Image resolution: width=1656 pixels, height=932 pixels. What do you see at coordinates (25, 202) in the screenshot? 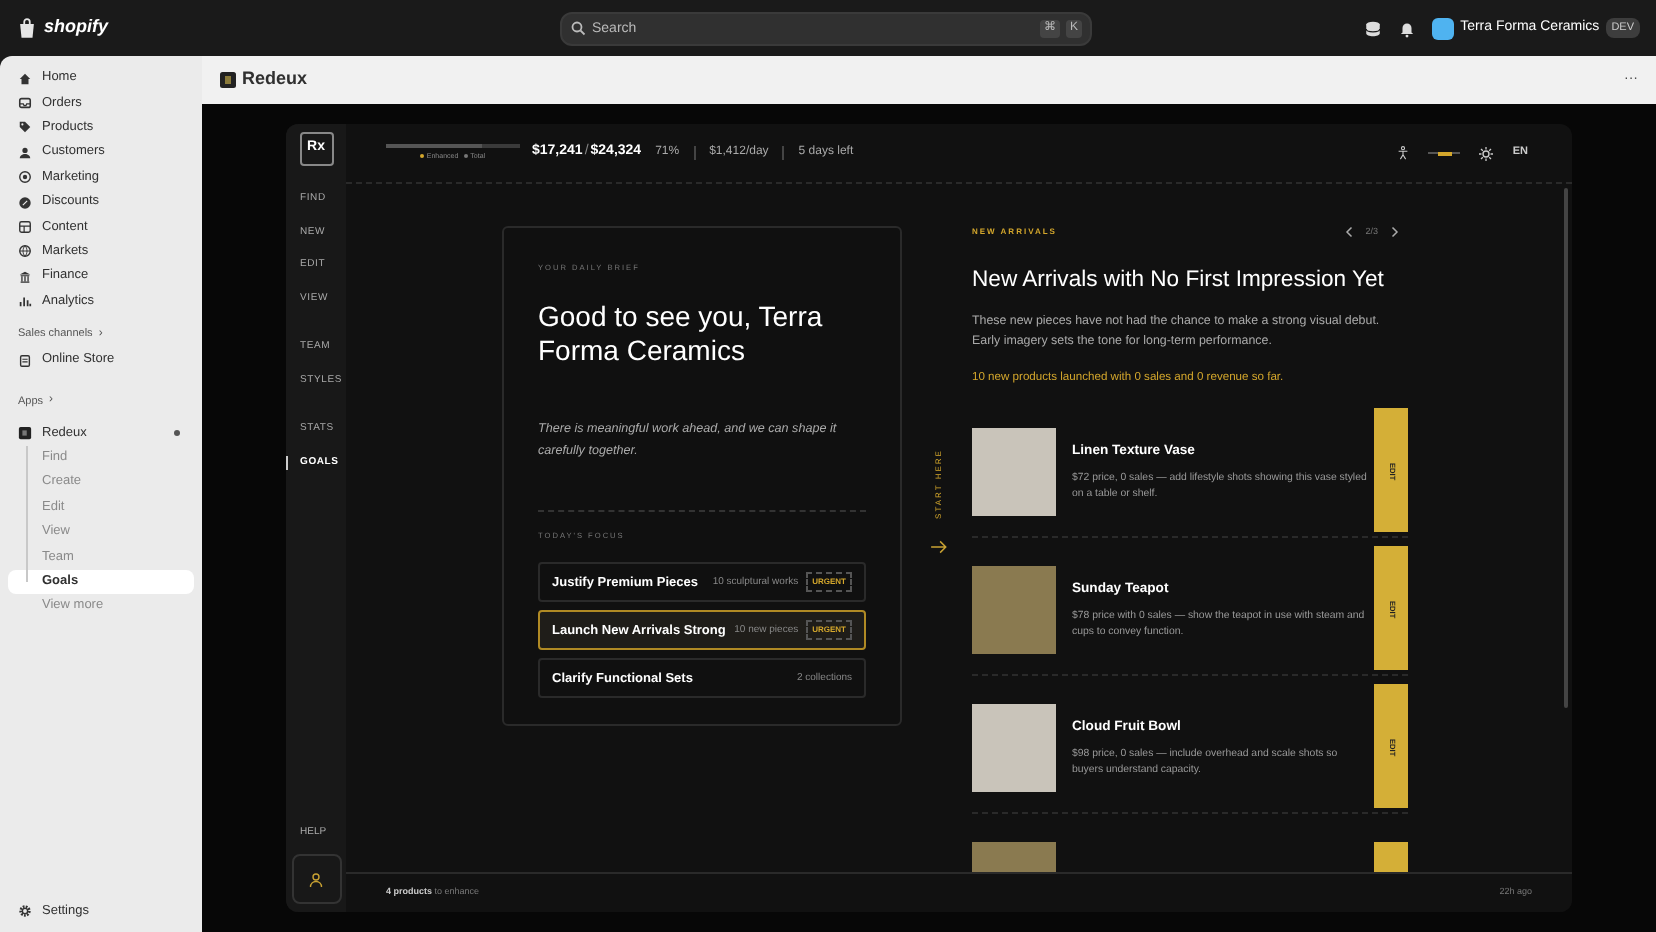
I see `badge-icon` at bounding box center [25, 202].